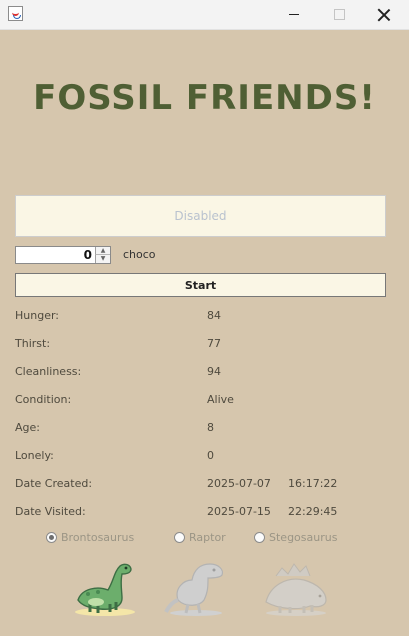 Image resolution: width=409 pixels, height=636 pixels. Describe the element at coordinates (102, 251) in the screenshot. I see `spinner-up-button: ▲` at that location.